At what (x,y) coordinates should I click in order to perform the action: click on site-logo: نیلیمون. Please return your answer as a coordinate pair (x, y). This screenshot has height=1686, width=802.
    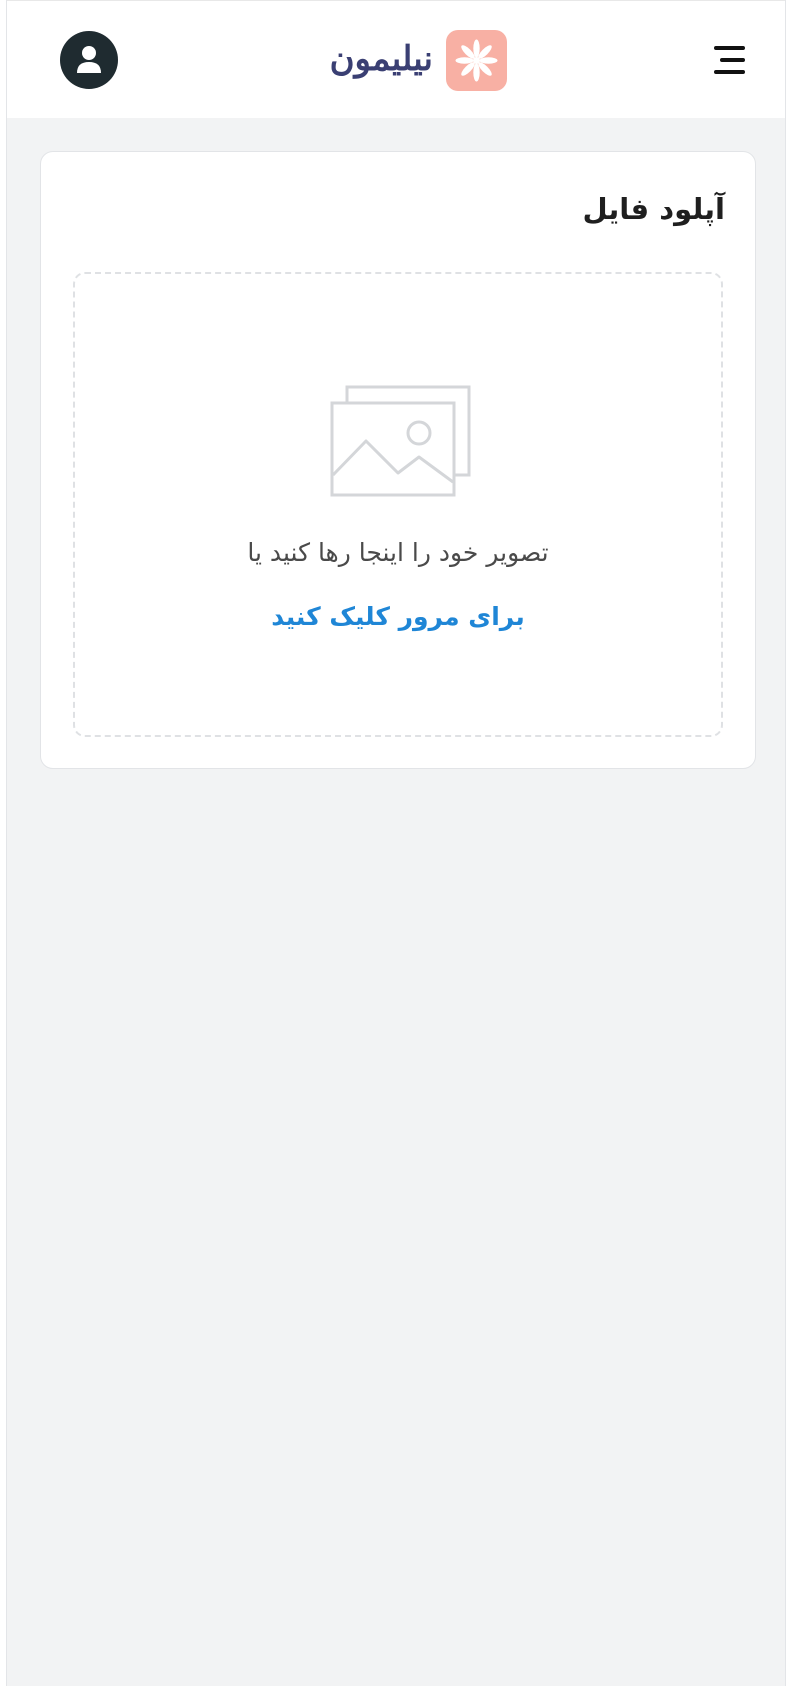
    Looking at the image, I should click on (418, 61).